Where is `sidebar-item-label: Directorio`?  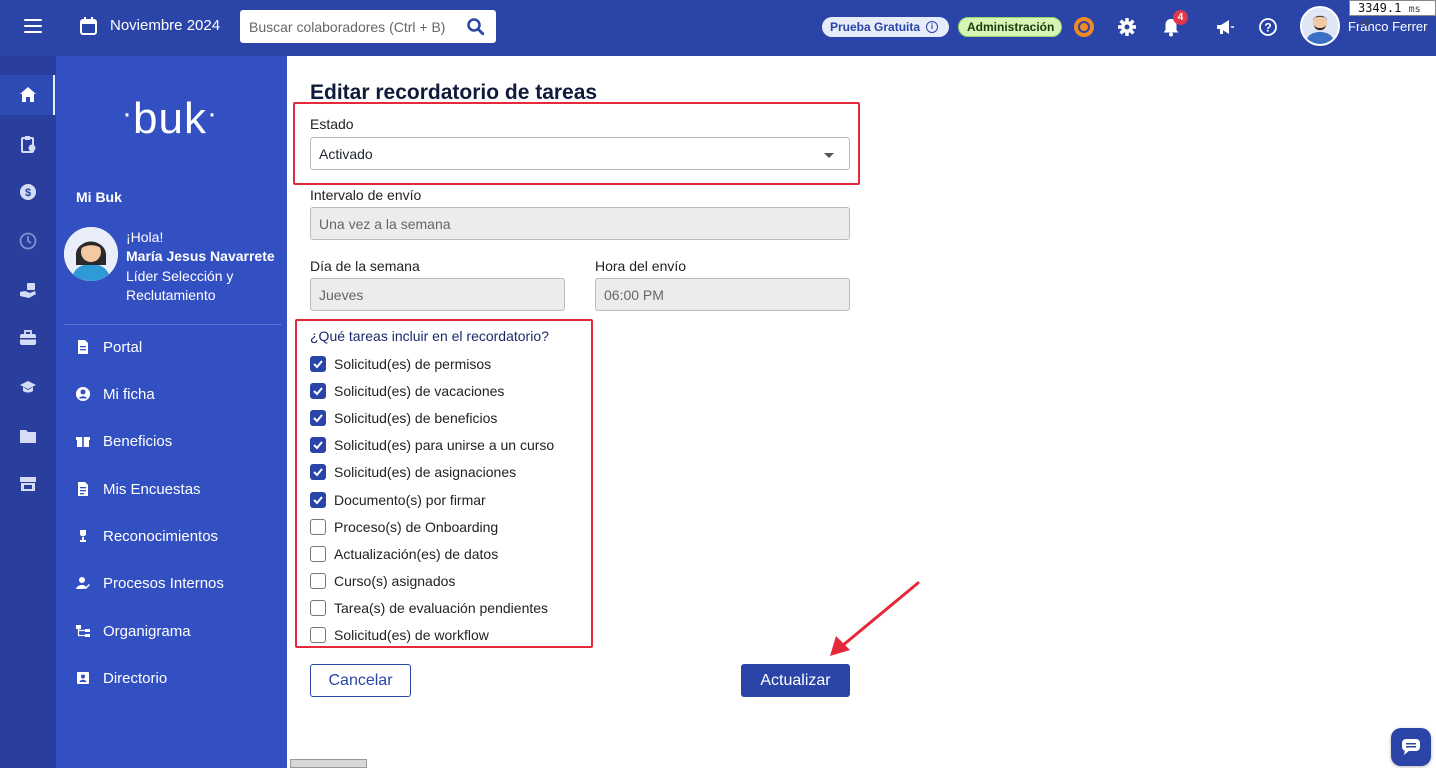 sidebar-item-label: Directorio is located at coordinates (135, 678).